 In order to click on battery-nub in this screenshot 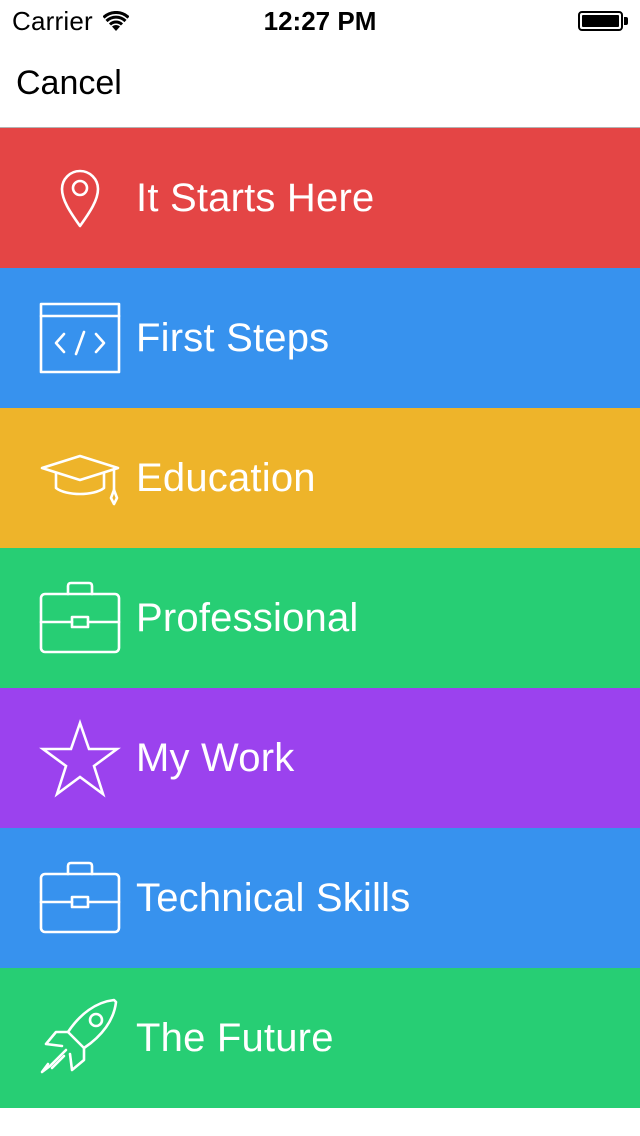, I will do `click(626, 21)`.